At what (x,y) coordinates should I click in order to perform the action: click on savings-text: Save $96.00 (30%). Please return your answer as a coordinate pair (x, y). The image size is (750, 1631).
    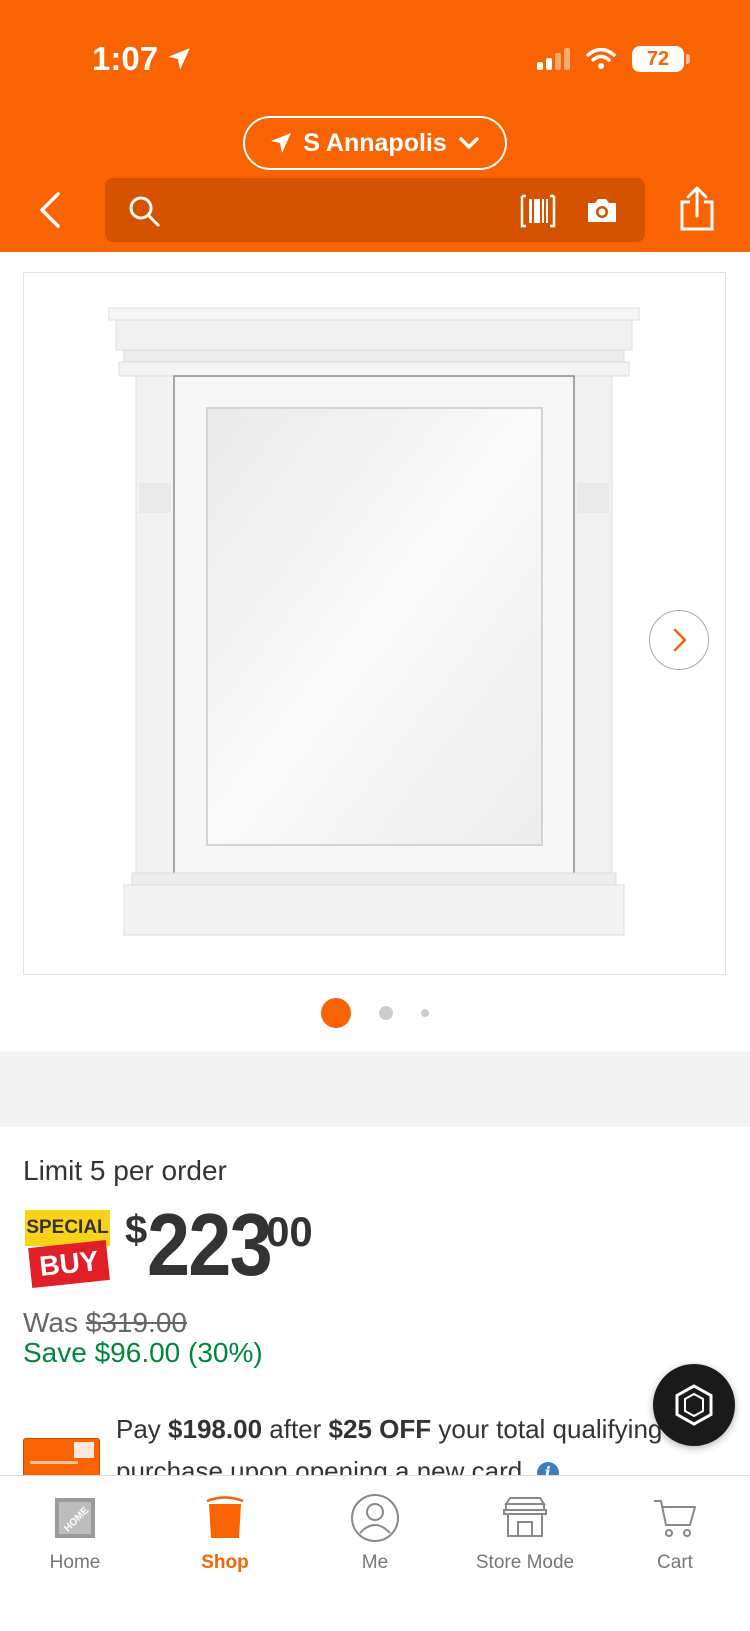
    Looking at the image, I should click on (143, 1352).